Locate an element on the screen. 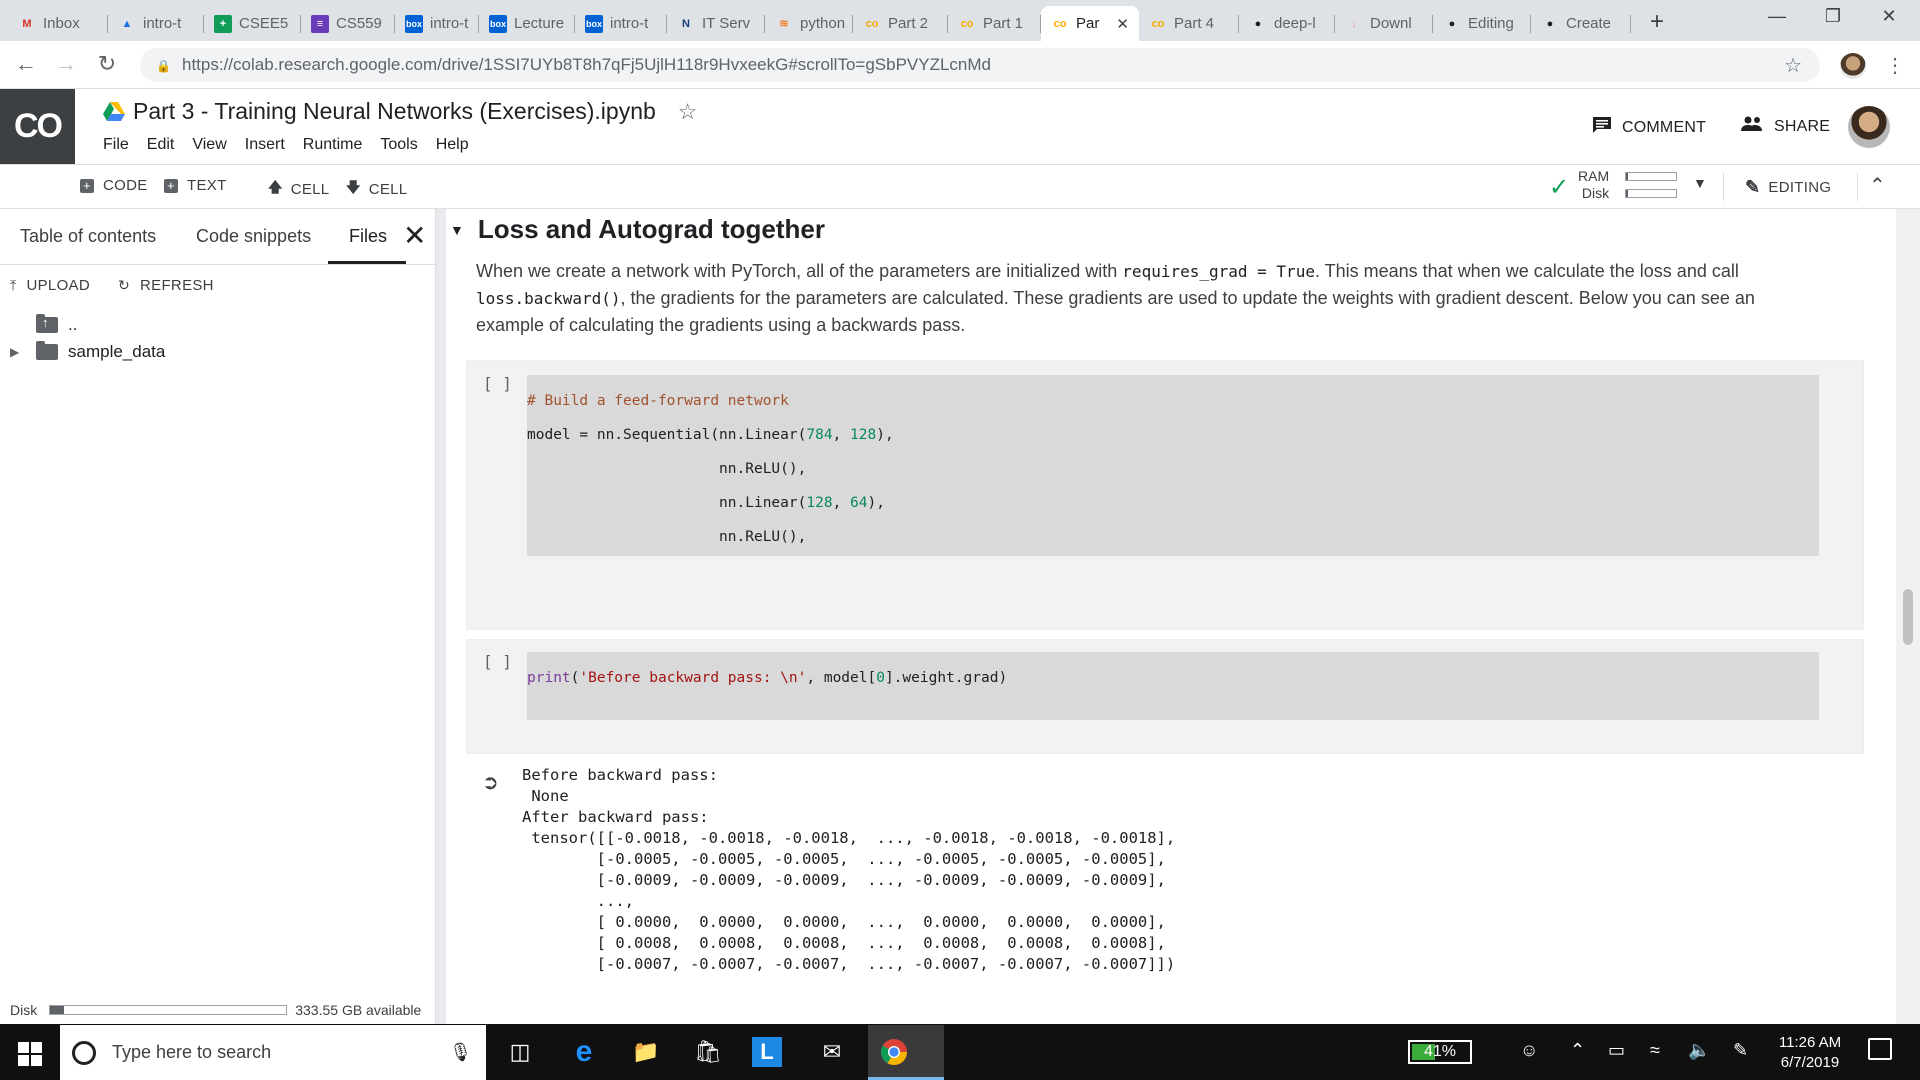 The image size is (1920, 1080). browser-tab: ● deep-l is located at coordinates (1287, 23).